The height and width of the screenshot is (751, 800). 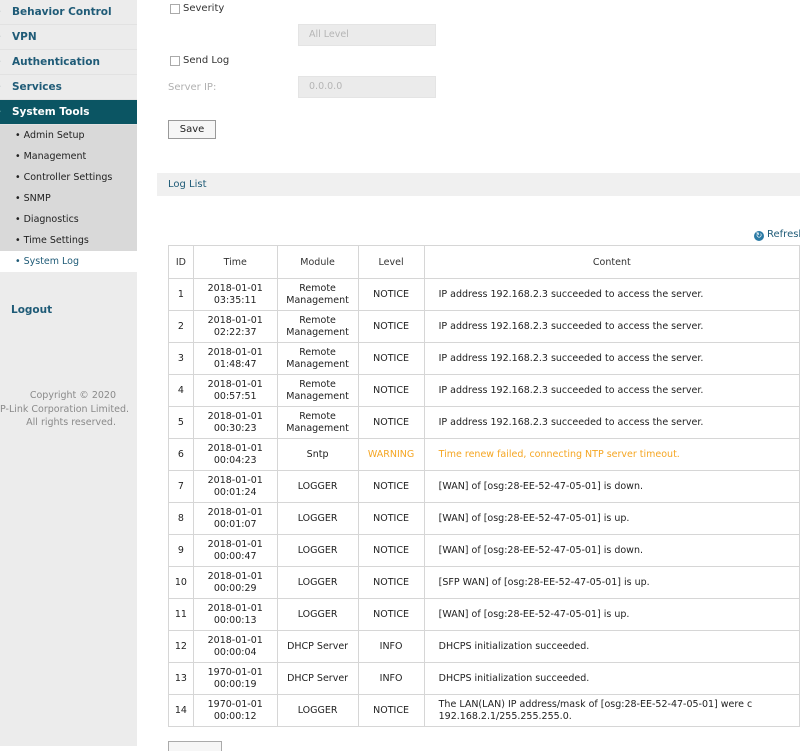 I want to click on cell-id-text: 6, so click(x=180, y=454).